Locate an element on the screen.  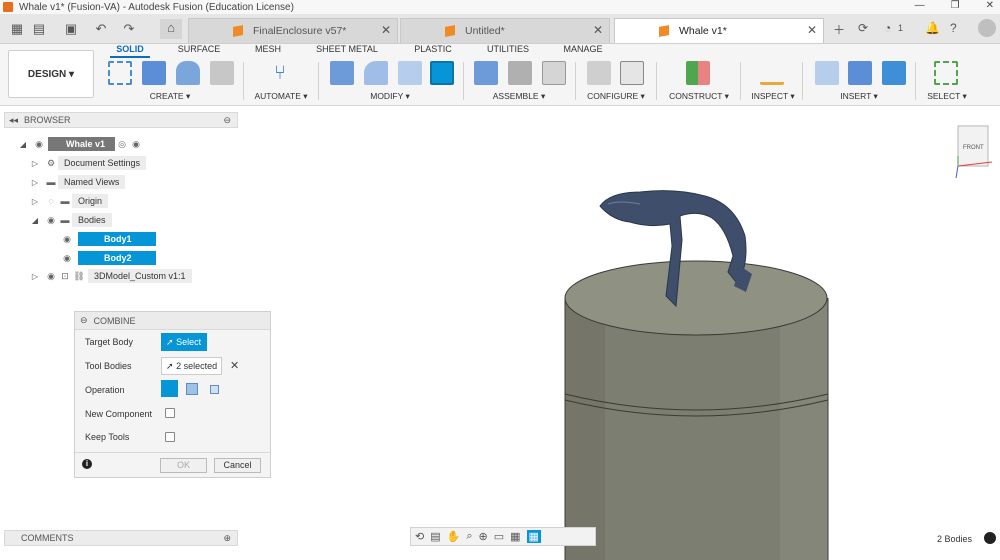
data-panel-icon: ⟳ is located at coordinates (863, 28).